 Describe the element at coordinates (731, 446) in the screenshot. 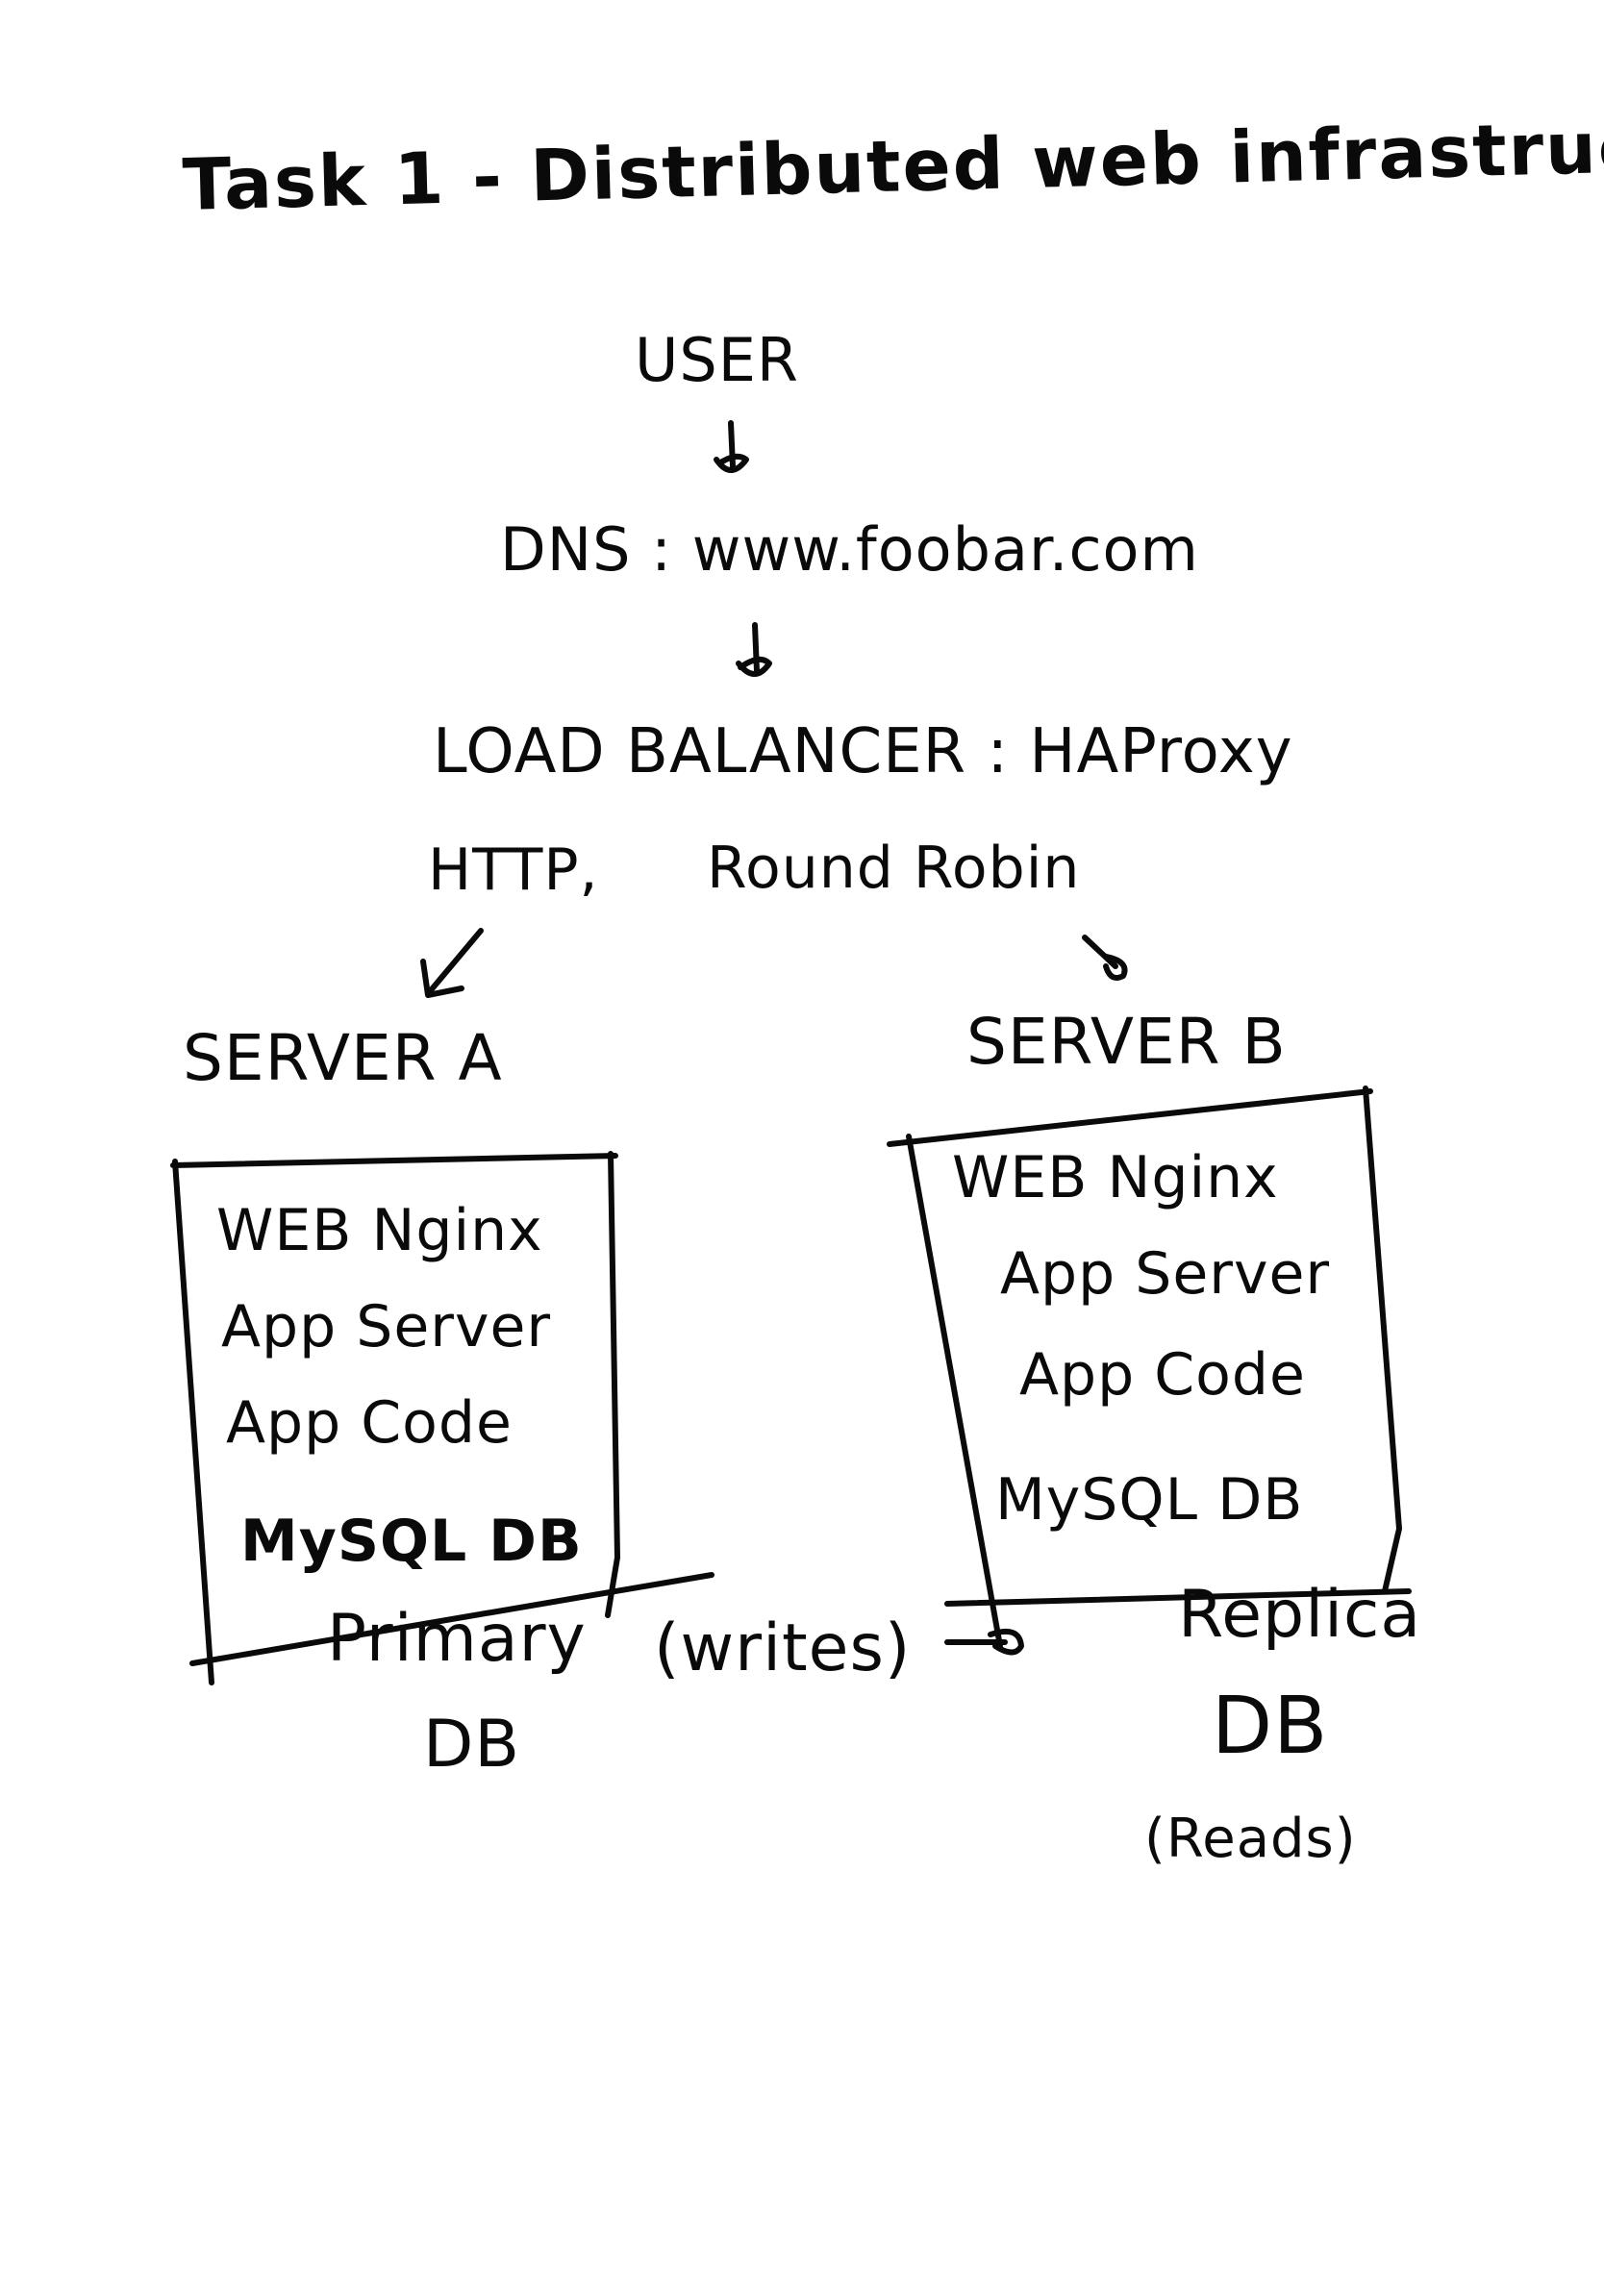

I see `arrow-user-to-dns` at that location.